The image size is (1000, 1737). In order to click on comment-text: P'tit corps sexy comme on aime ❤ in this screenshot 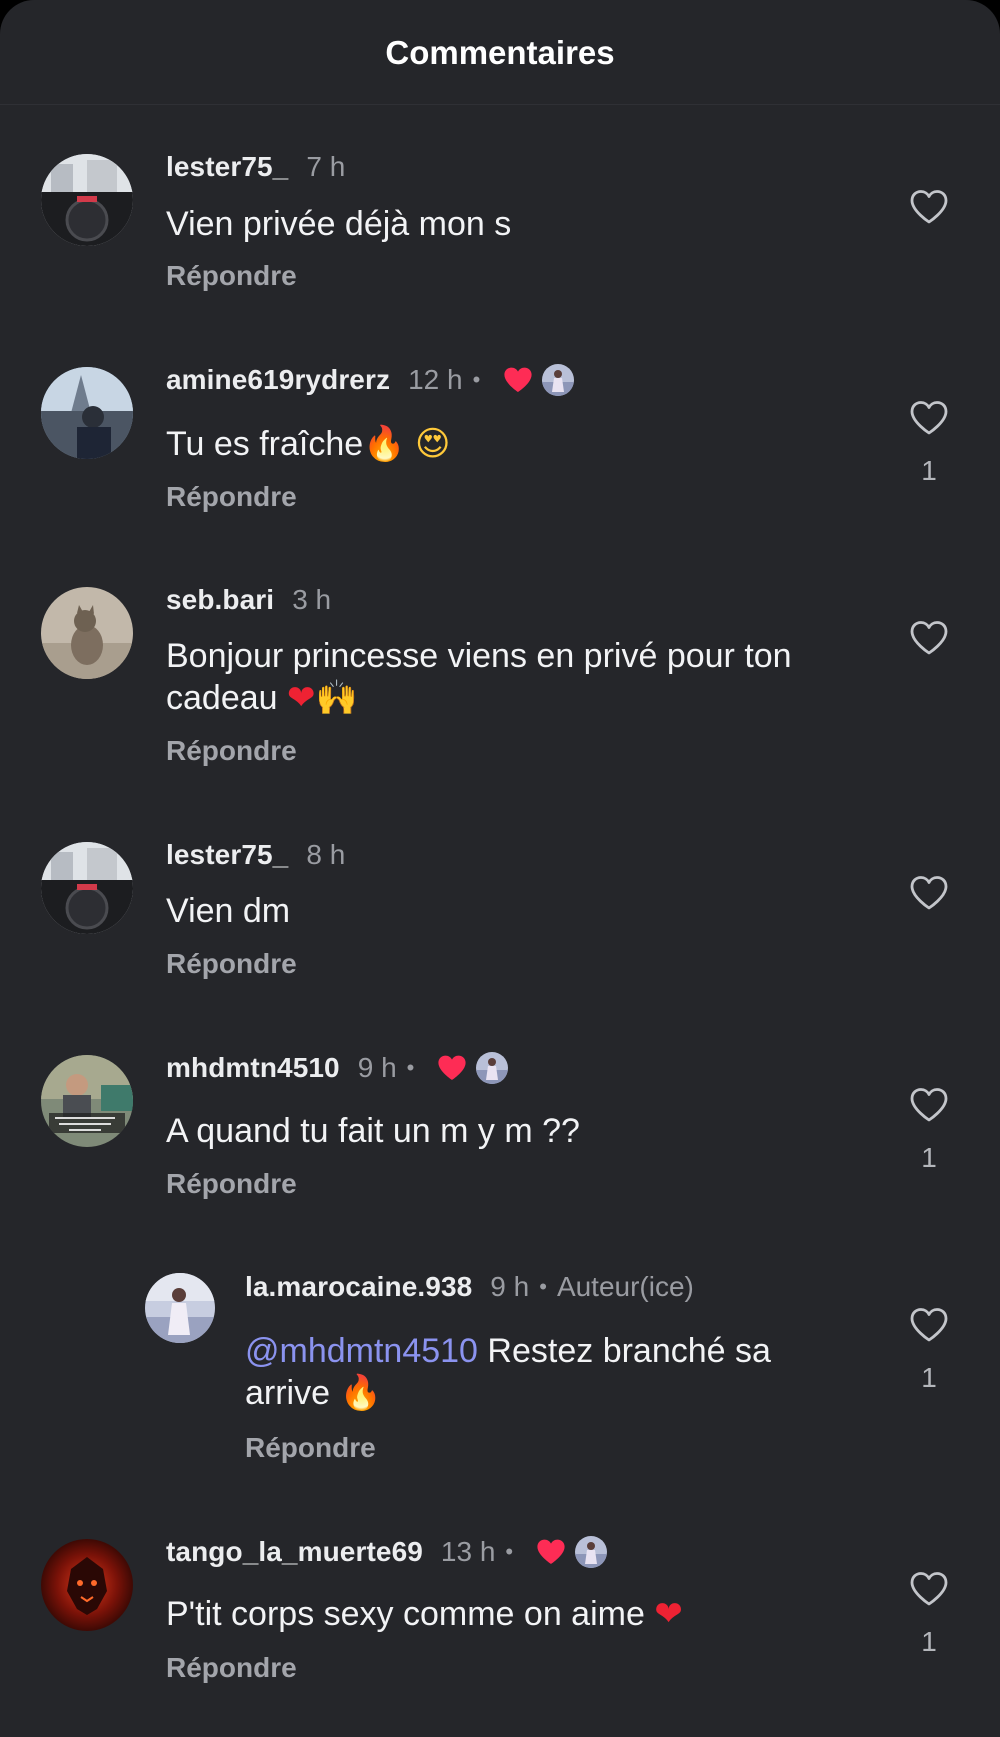, I will do `click(486, 1614)`.